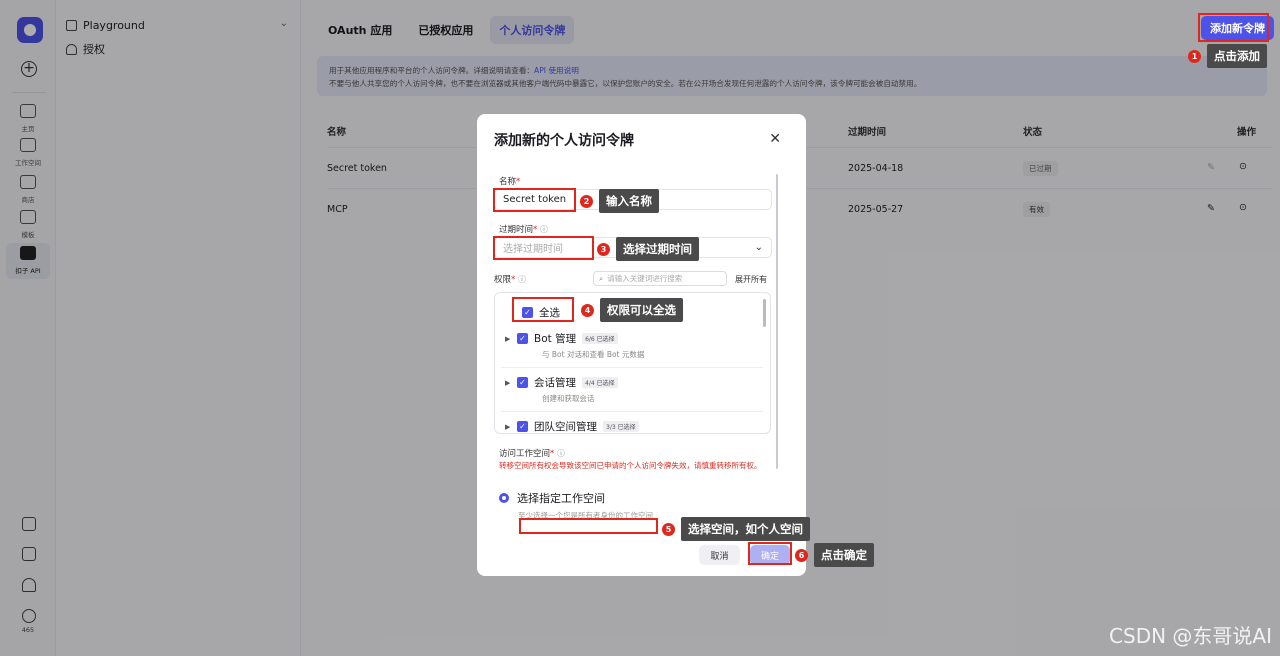 This screenshot has width=1280, height=656. Describe the element at coordinates (777, 321) in the screenshot. I see `dialog-scrollbar` at that location.